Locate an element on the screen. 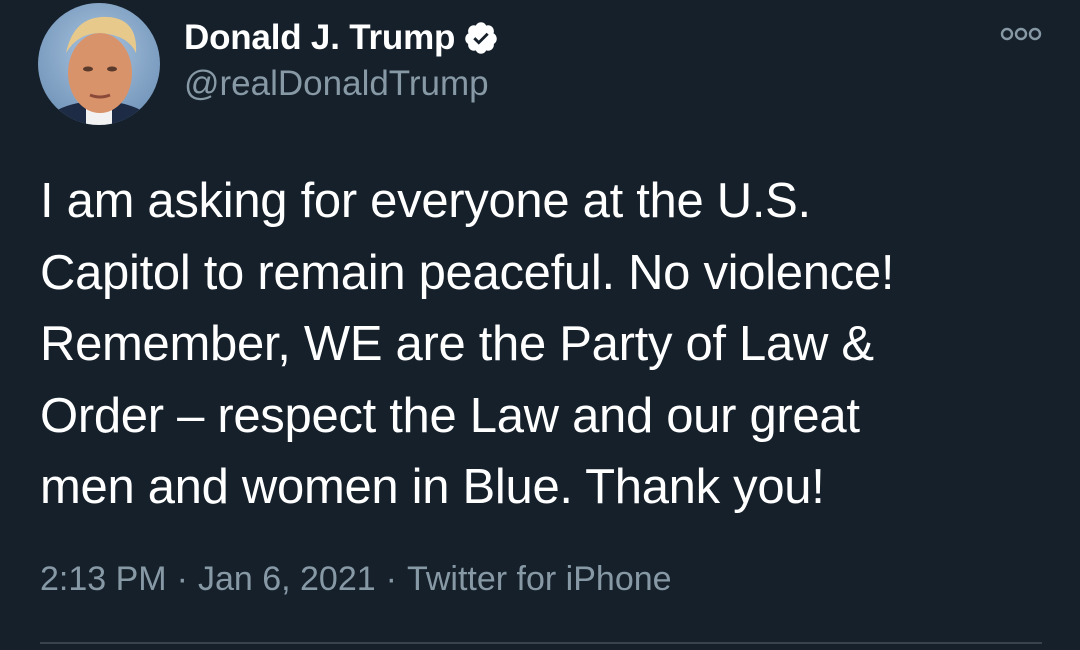  verified-badge-icon is located at coordinates (481, 38).